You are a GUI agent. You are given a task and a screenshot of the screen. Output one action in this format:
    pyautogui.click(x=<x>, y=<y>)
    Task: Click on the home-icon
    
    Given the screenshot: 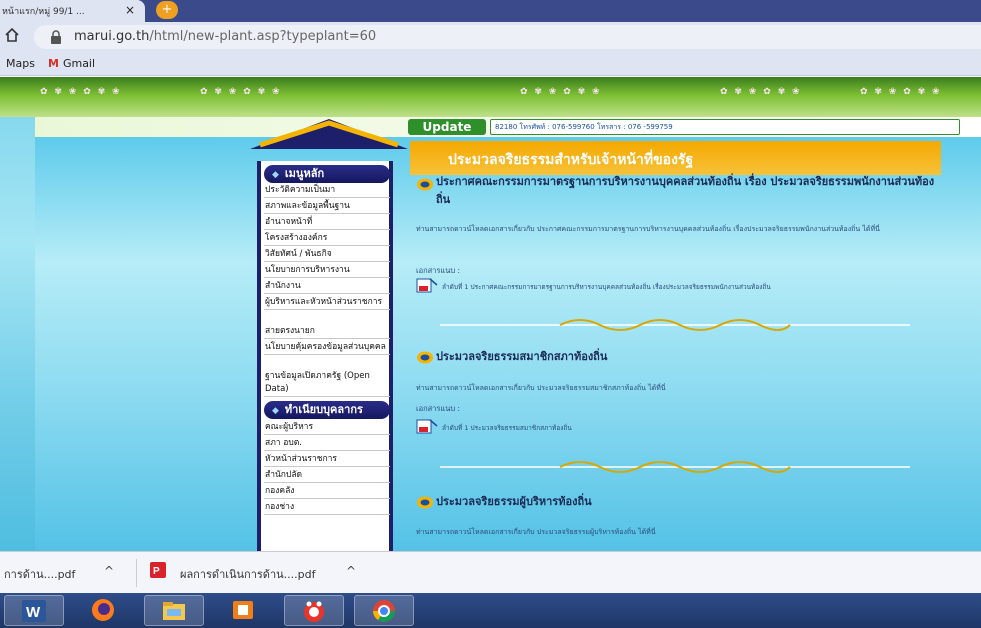 What is the action you would take?
    pyautogui.click(x=12, y=35)
    